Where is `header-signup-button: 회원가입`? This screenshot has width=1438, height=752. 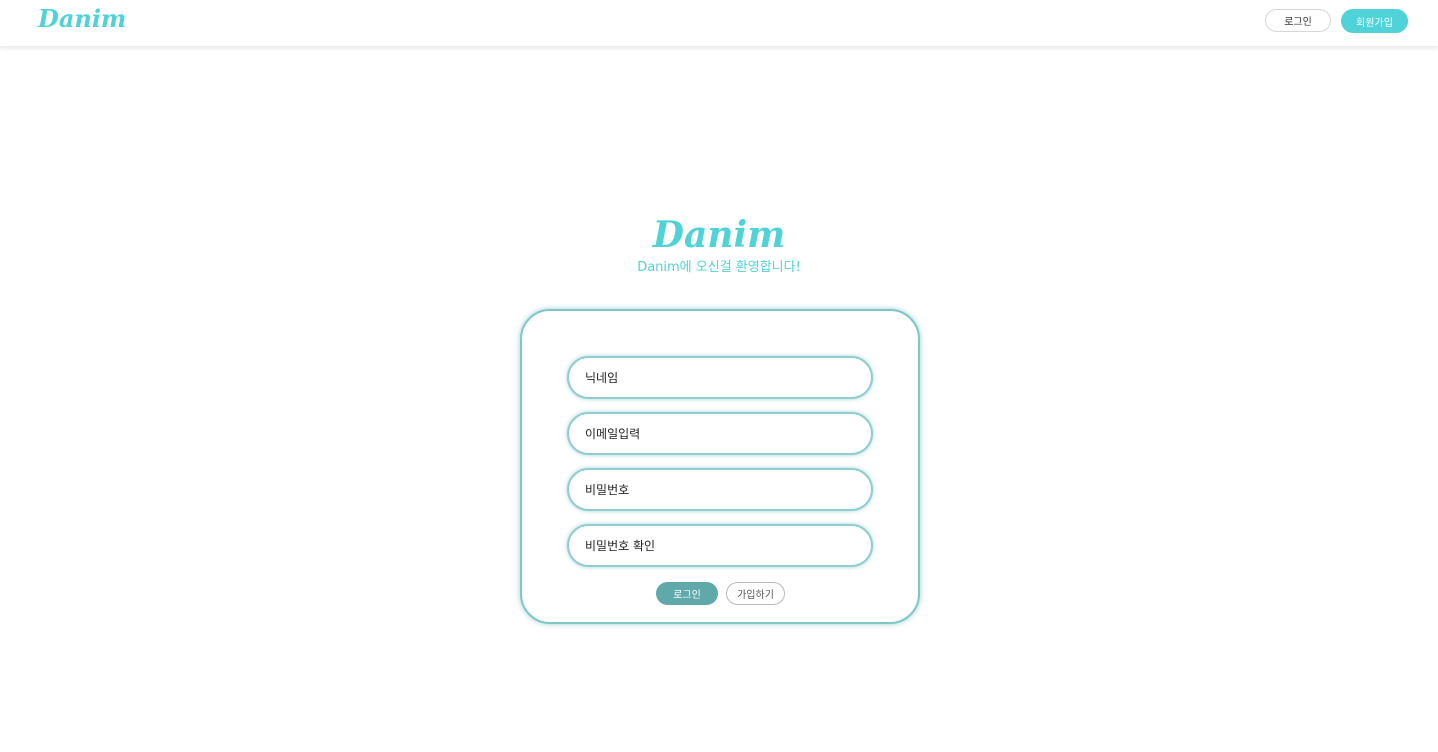
header-signup-button: 회원가입 is located at coordinates (1374, 21).